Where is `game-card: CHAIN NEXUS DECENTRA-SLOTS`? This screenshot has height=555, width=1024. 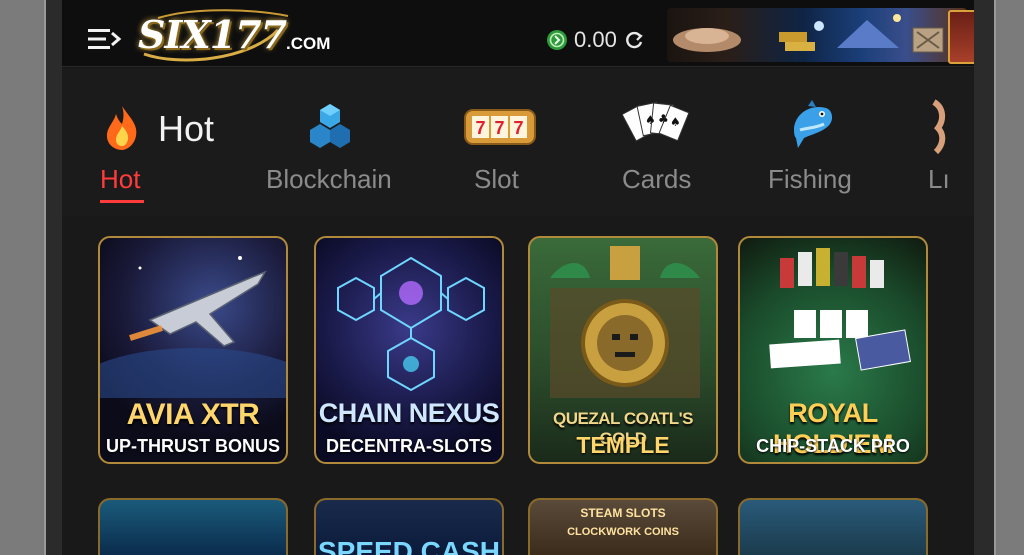 game-card: CHAIN NEXUS DECENTRA-SLOTS is located at coordinates (409, 350).